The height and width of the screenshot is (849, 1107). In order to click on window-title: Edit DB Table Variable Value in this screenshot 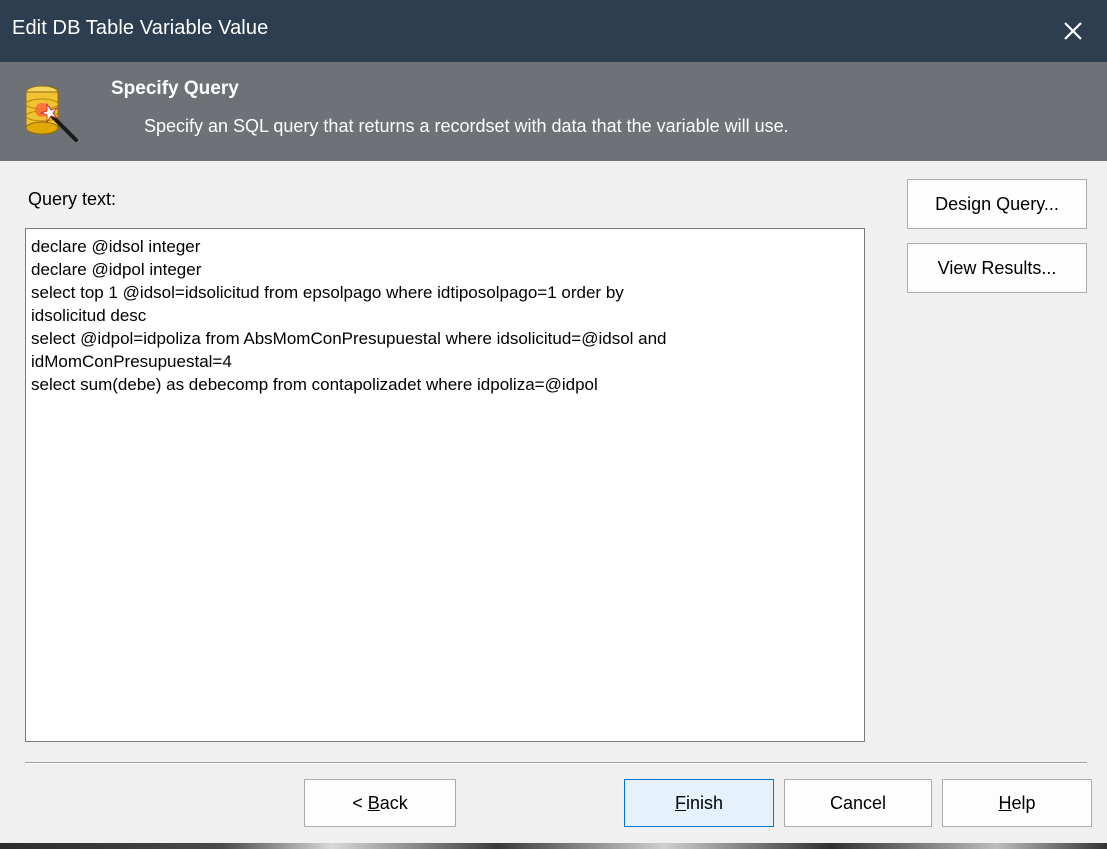, I will do `click(140, 28)`.